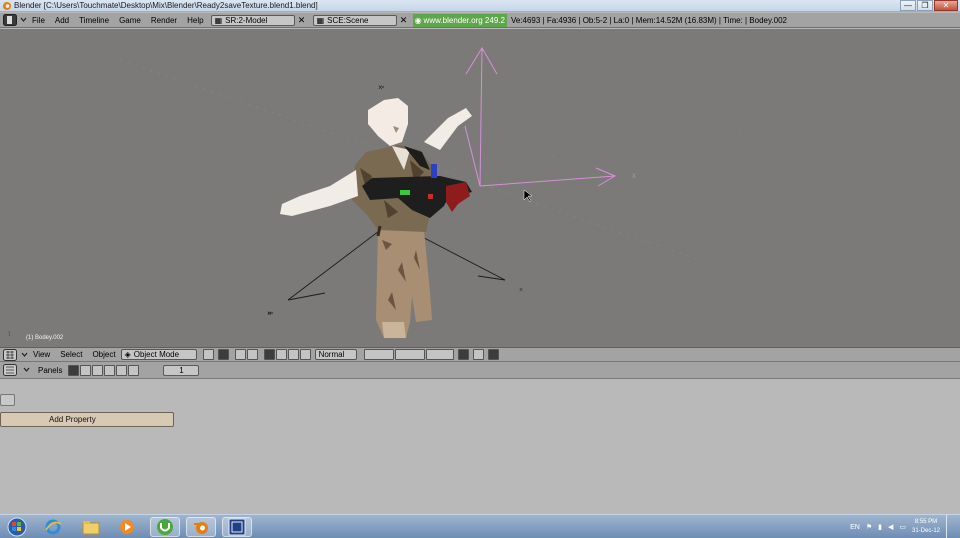  What do you see at coordinates (45, 338) in the screenshot?
I see `active-object-label: (1) Bodey.002` at bounding box center [45, 338].